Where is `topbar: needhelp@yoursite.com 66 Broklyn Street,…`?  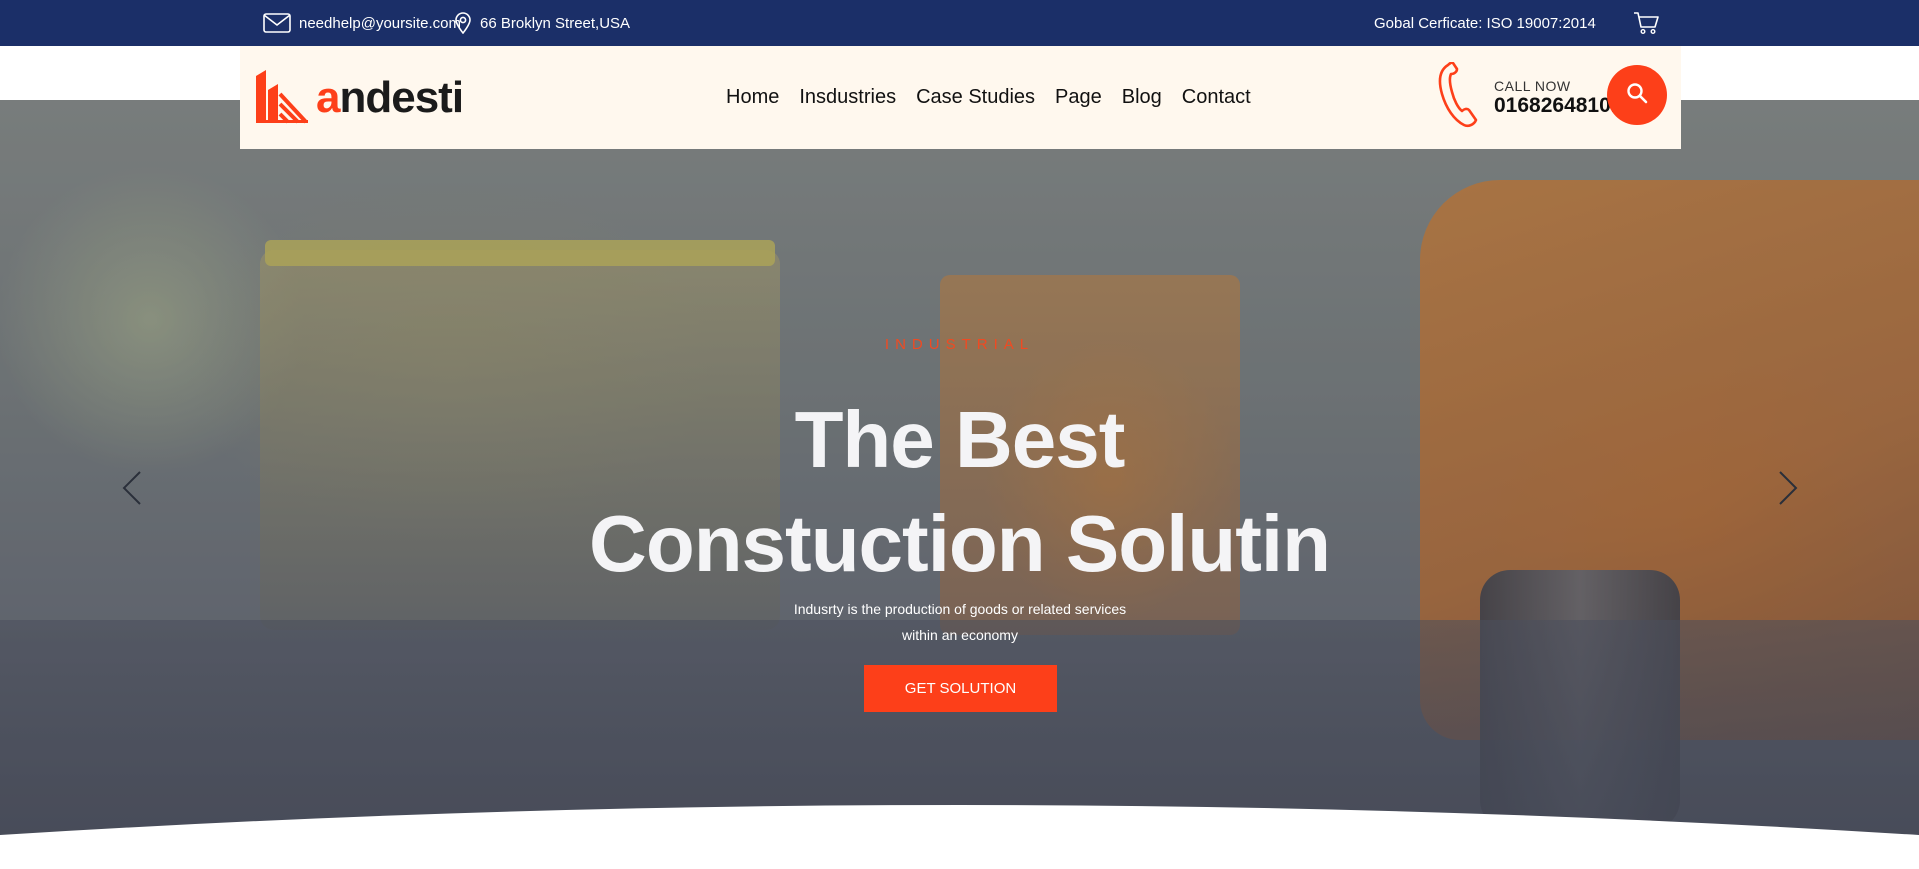
topbar: needhelp@yoursite.com 66 Broklyn Street,… is located at coordinates (959, 23).